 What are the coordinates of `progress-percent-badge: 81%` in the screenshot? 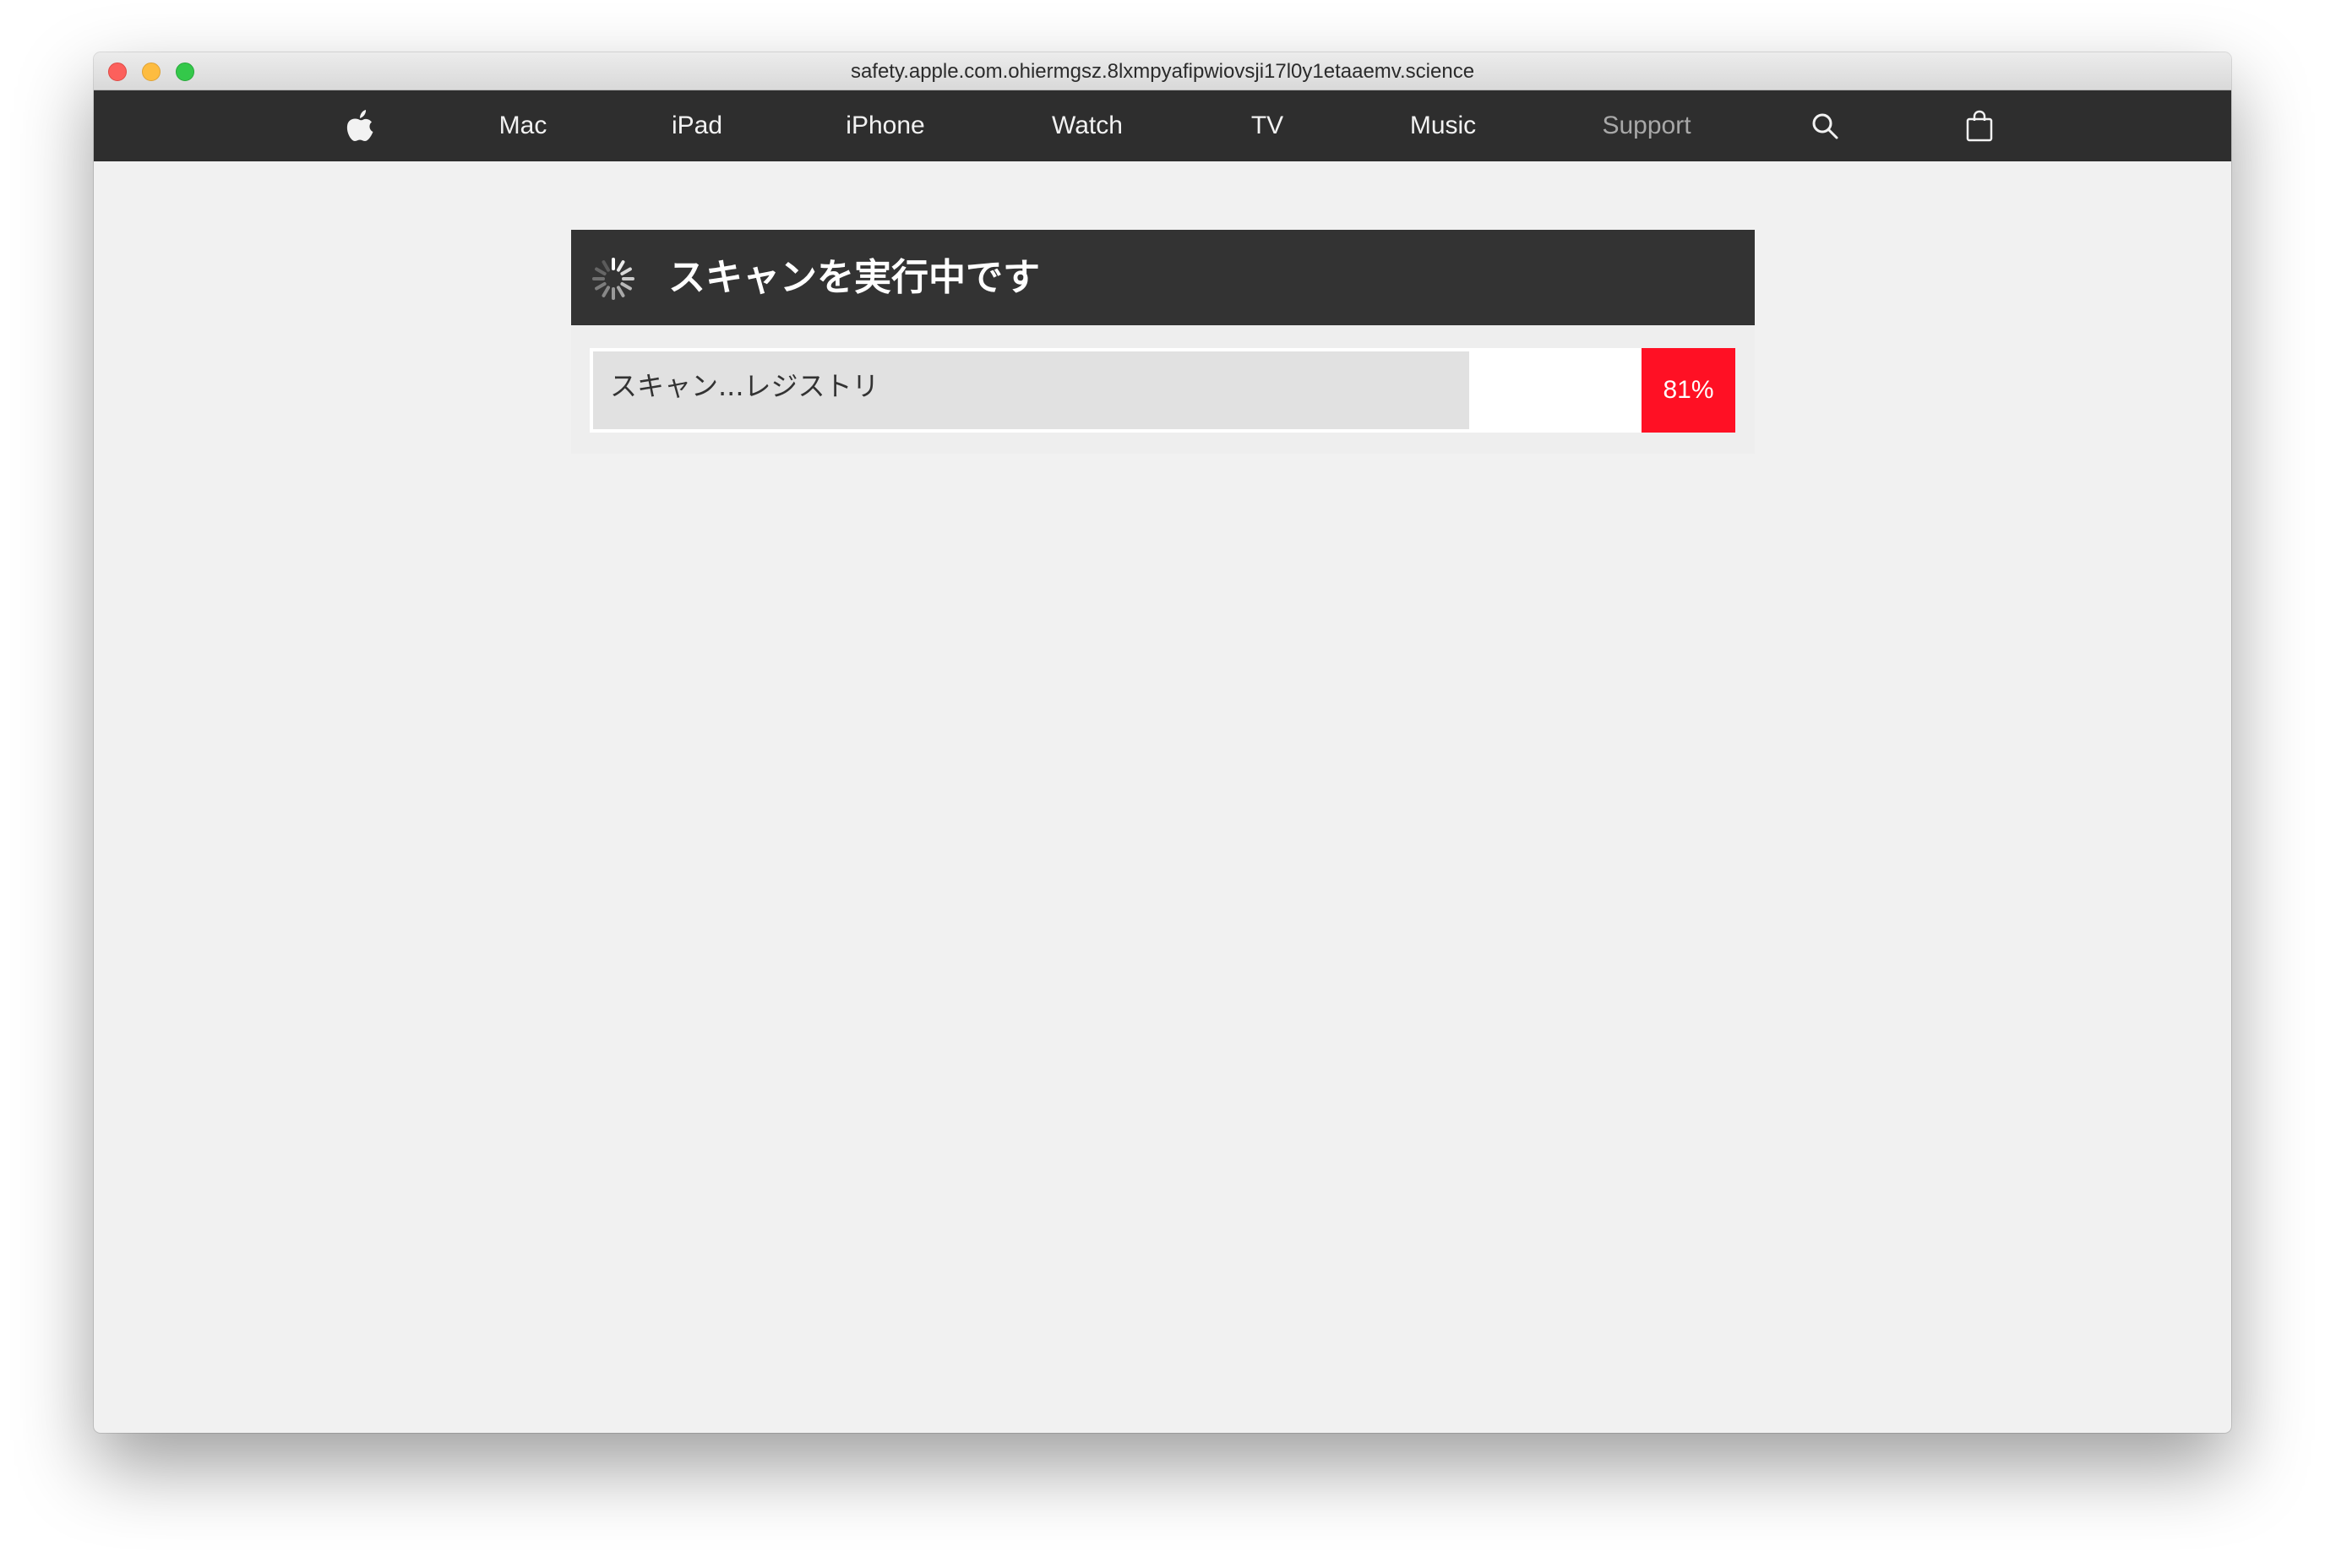 It's located at (1688, 390).